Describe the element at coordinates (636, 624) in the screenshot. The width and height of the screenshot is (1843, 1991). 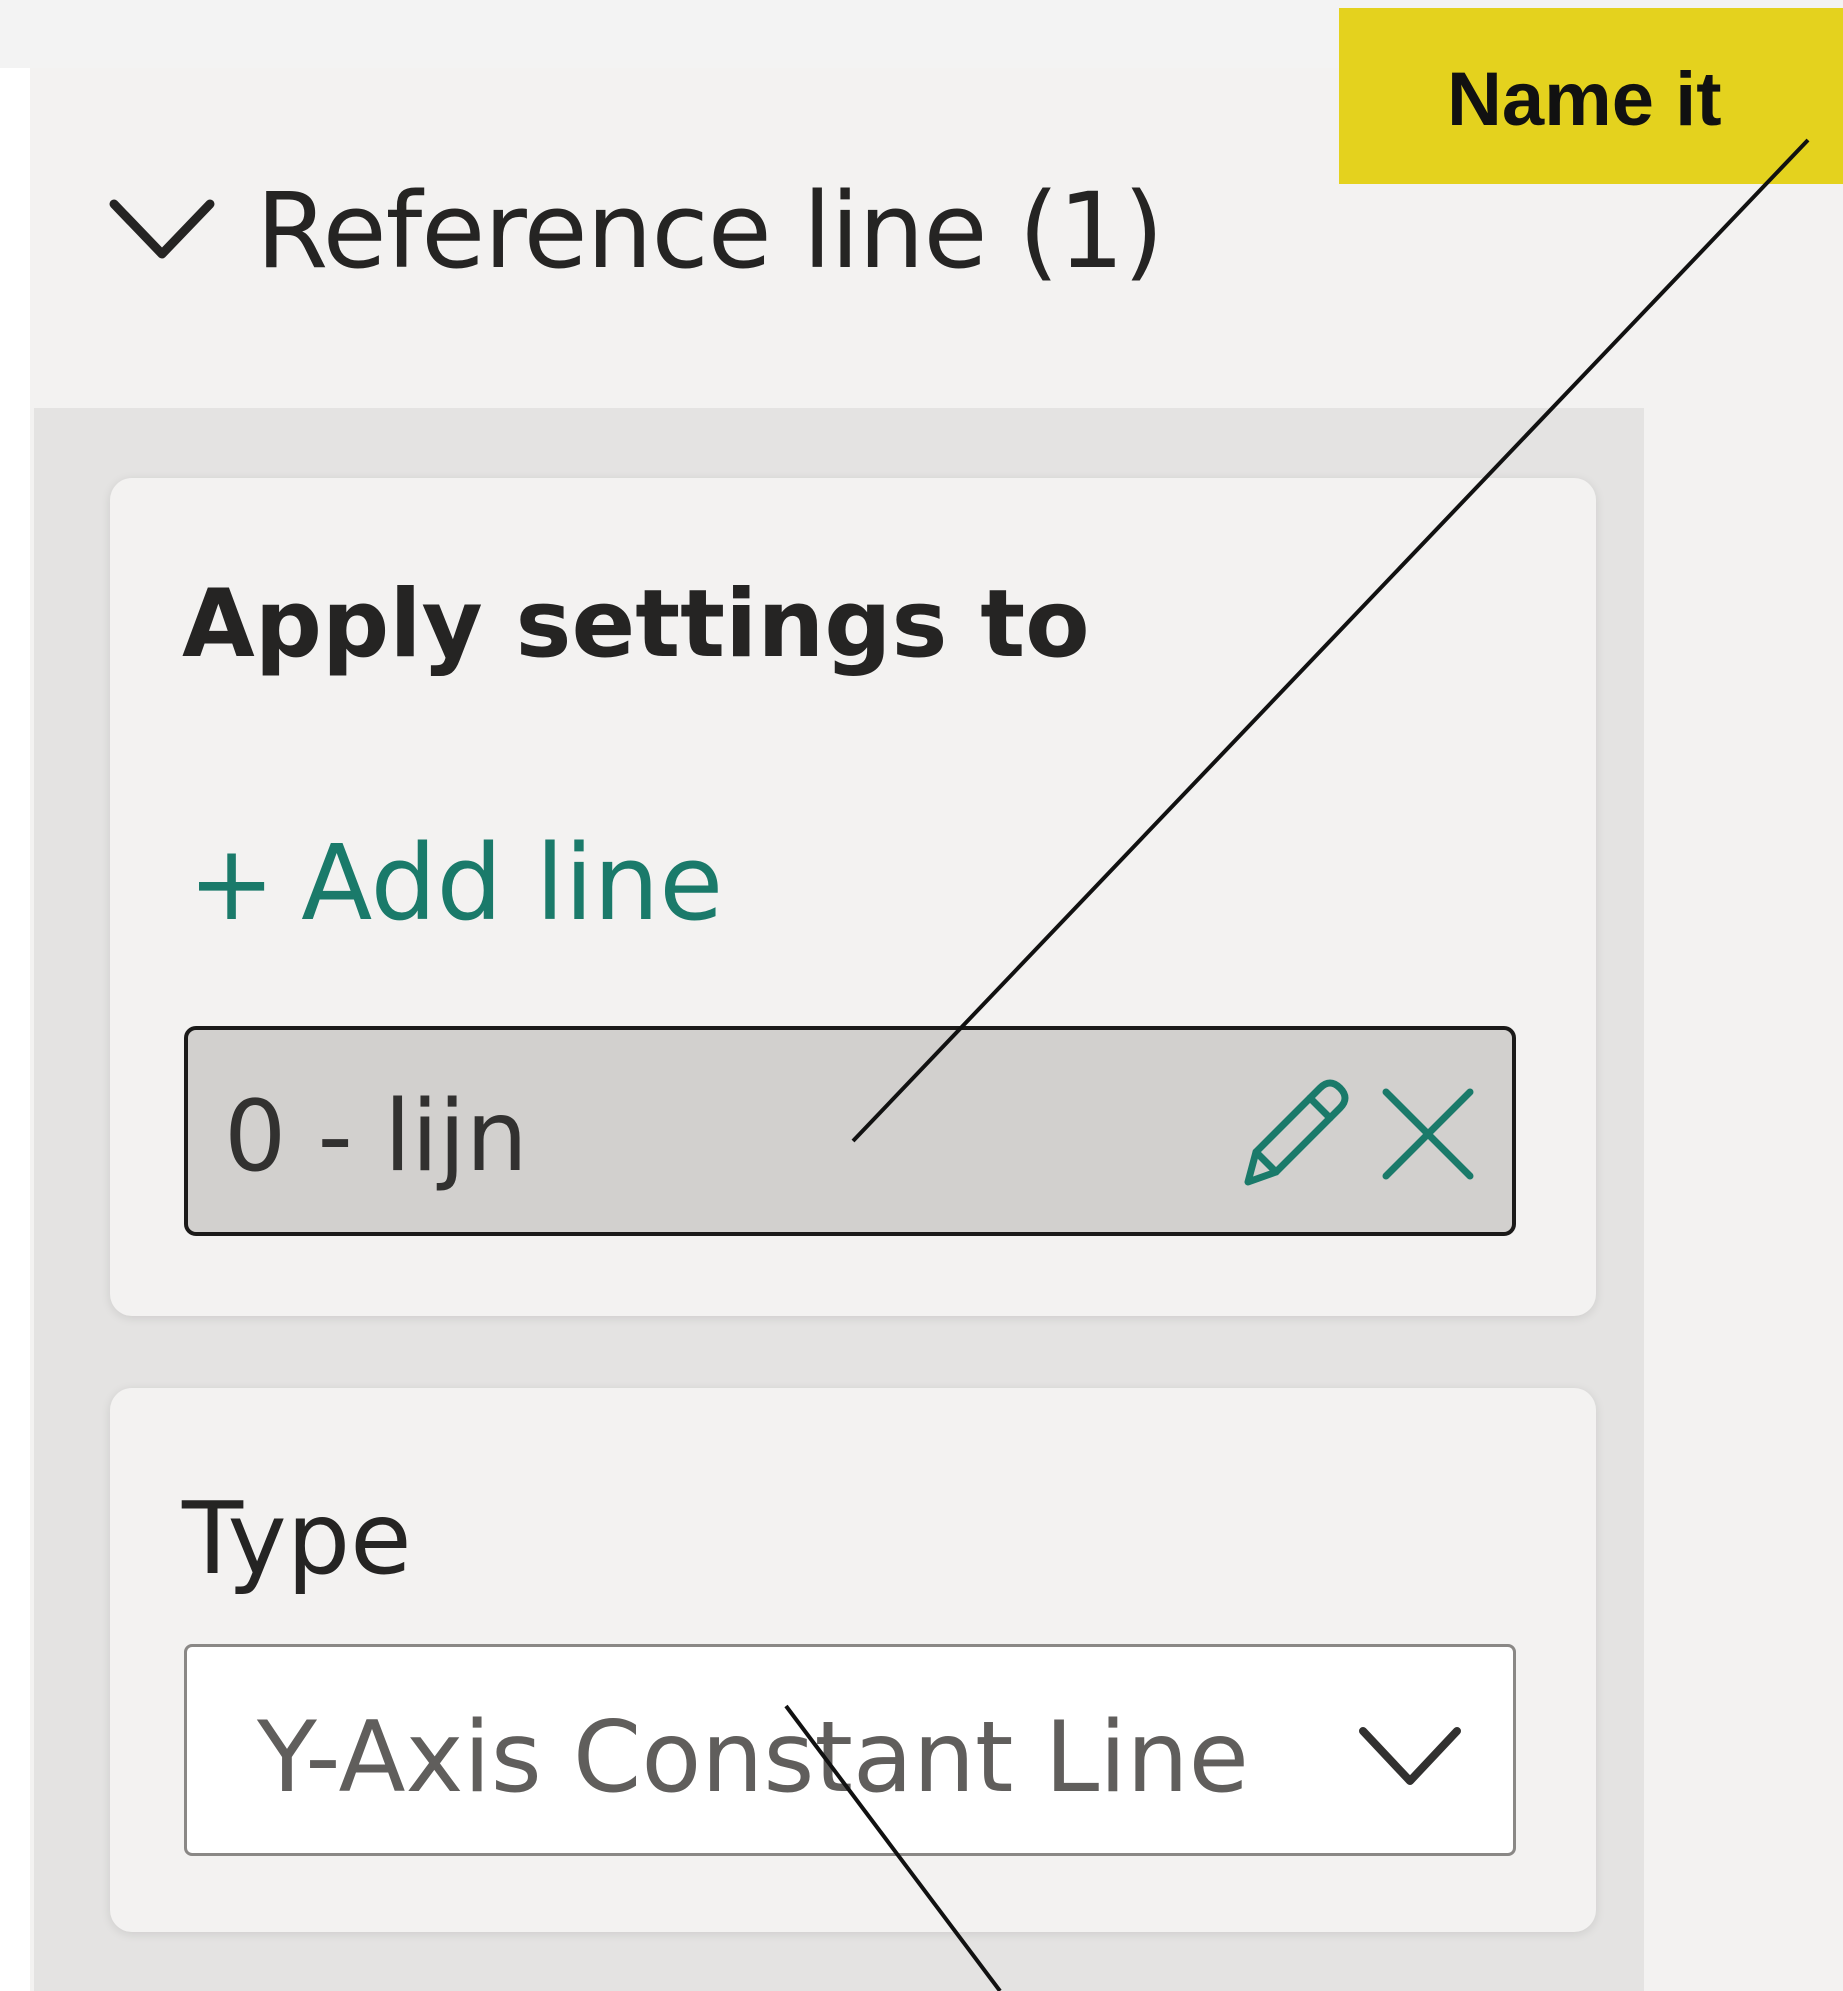
I see `apply-settings-title: Apply settings to` at that location.